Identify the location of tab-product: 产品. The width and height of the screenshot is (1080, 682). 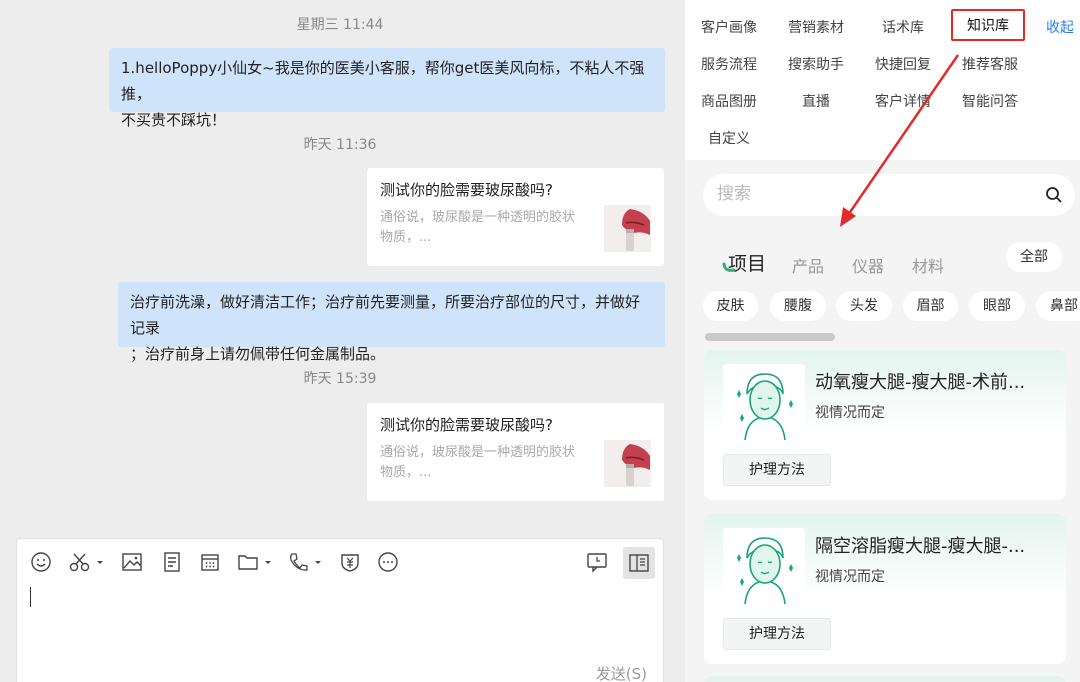
(808, 265).